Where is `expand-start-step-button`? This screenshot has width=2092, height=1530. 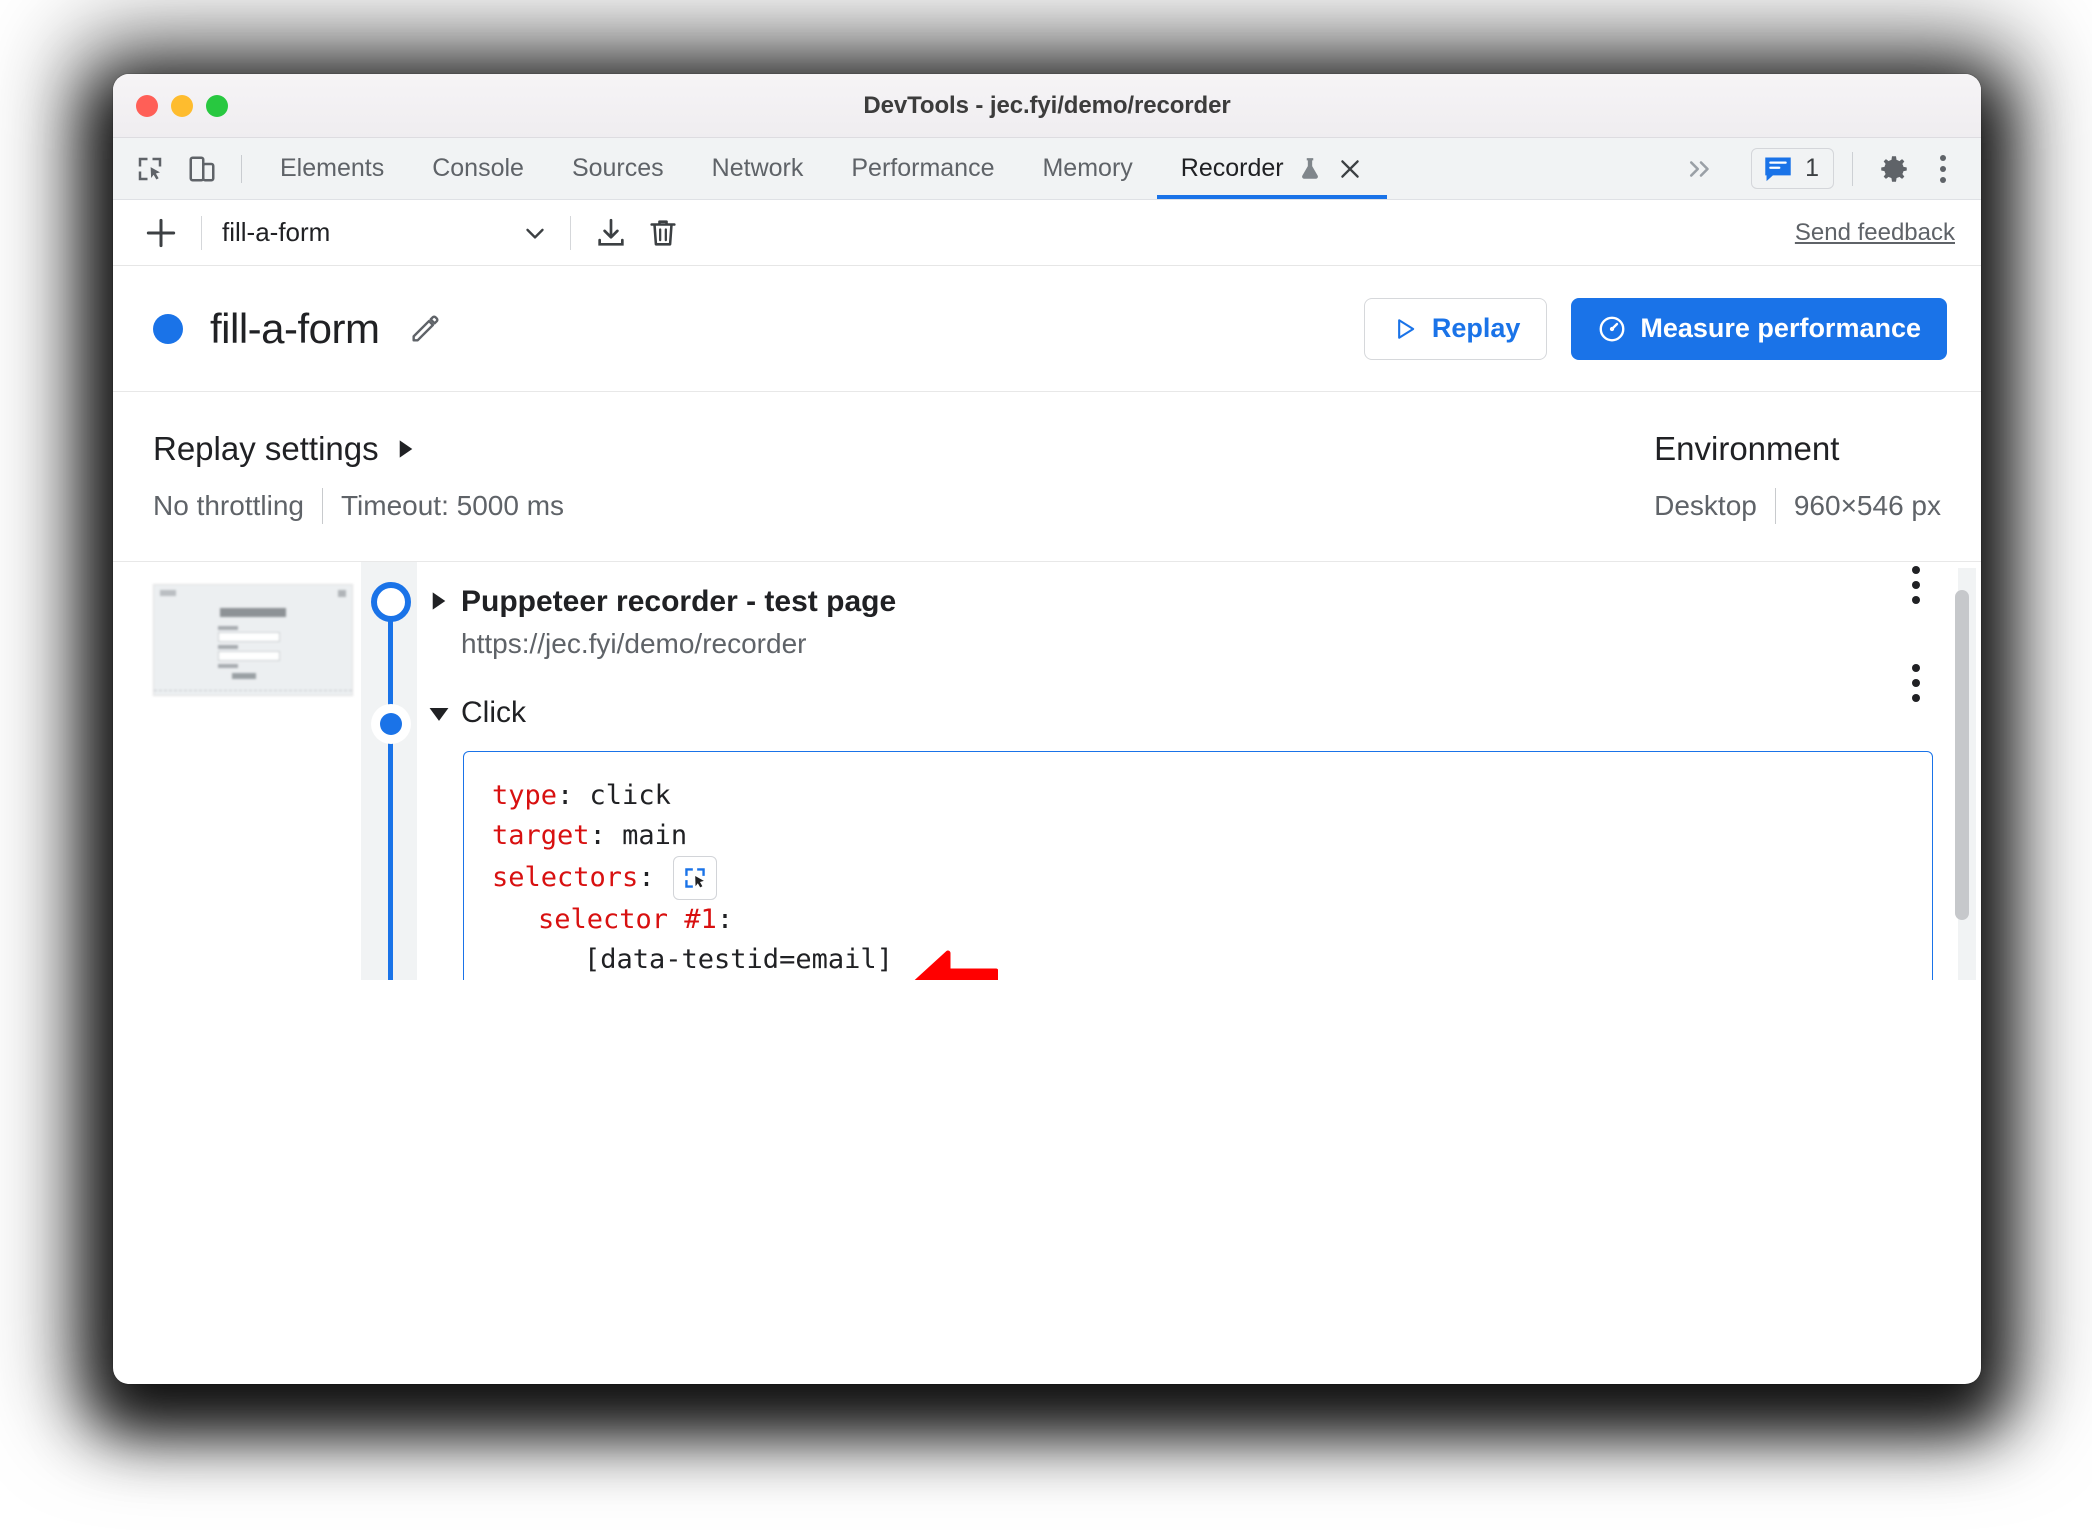 expand-start-step-button is located at coordinates (439, 598).